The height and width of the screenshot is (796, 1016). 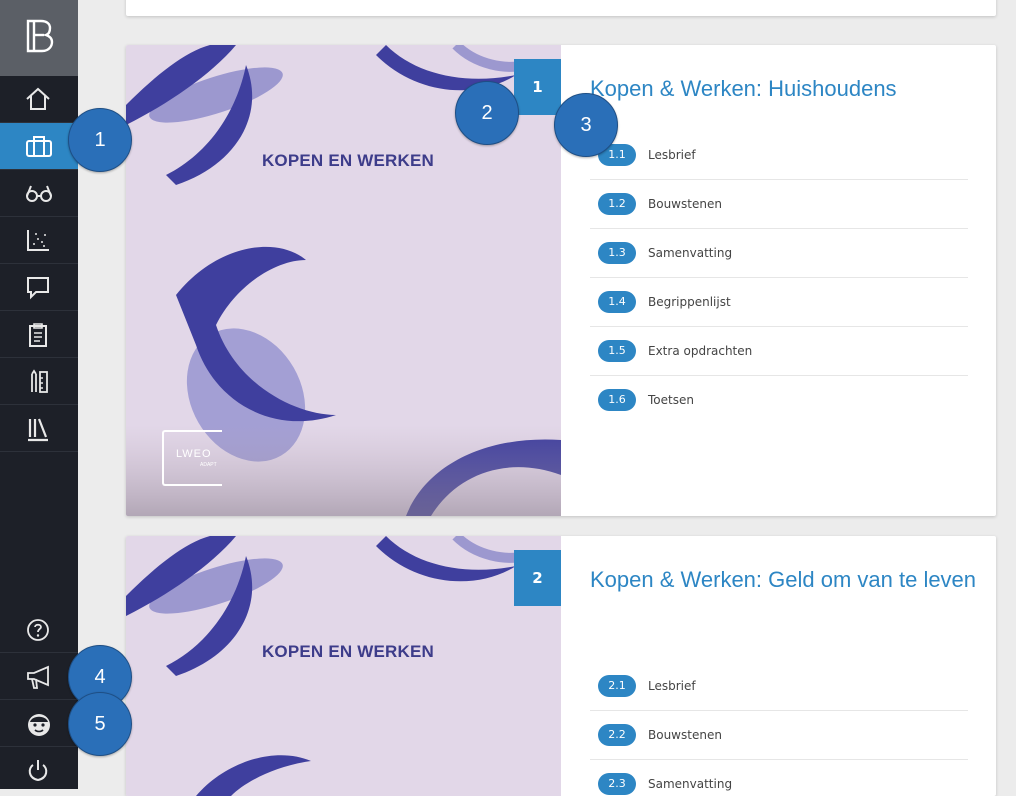 I want to click on lesson-item: 1.5 Extra opdrachten, so click(x=779, y=351).